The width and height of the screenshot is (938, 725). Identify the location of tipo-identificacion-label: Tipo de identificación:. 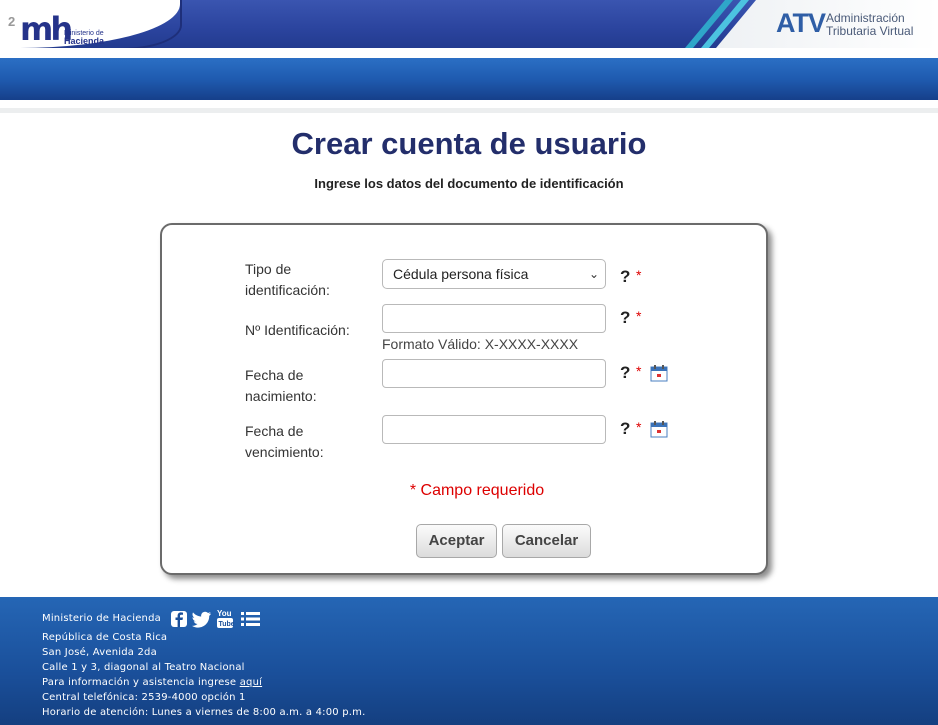
(287, 279).